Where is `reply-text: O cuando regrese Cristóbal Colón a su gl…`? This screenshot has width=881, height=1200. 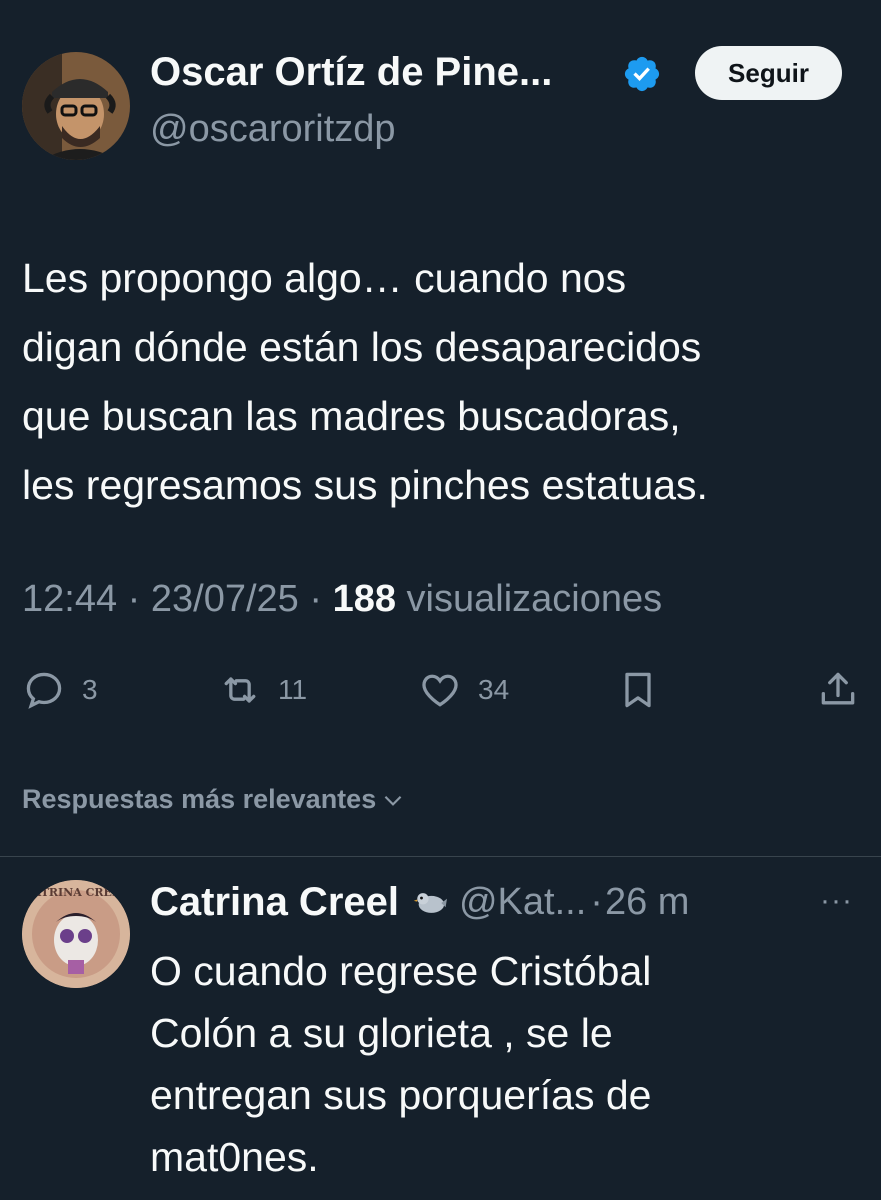
reply-text: O cuando regrese Cristóbal Colón a su gl… is located at coordinates (401, 1064).